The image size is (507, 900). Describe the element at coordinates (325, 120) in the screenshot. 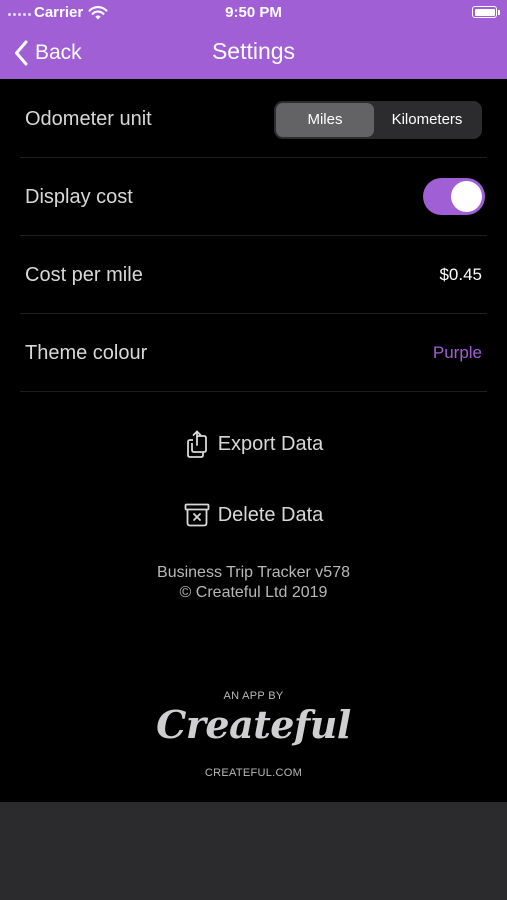

I see `segment-miles: Miles` at that location.